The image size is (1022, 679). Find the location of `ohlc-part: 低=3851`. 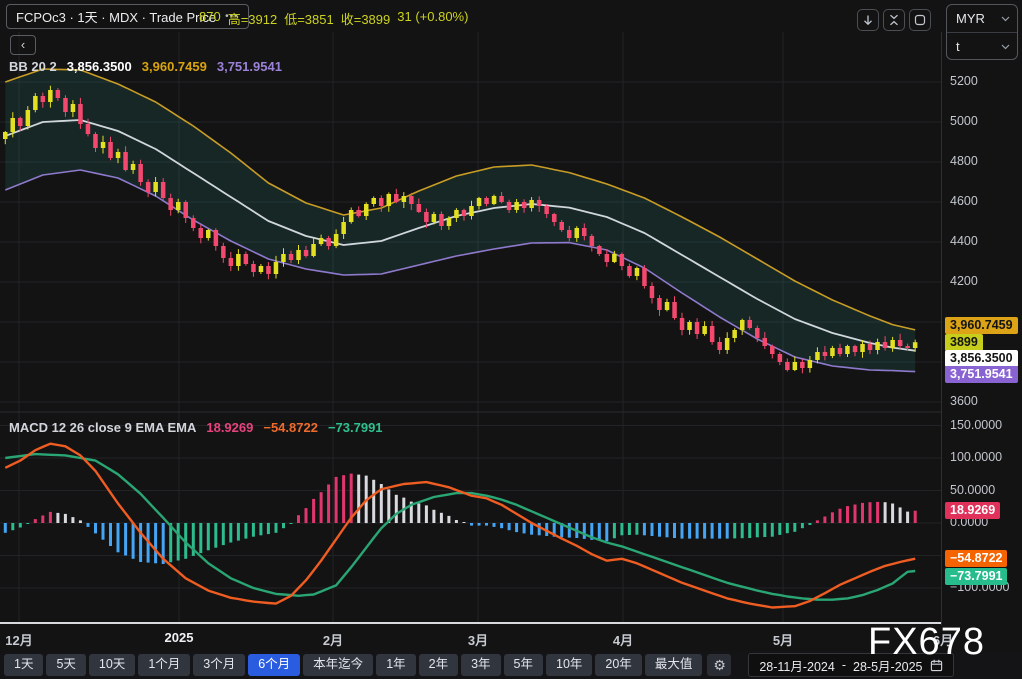

ohlc-part: 低=3851 is located at coordinates (309, 19).